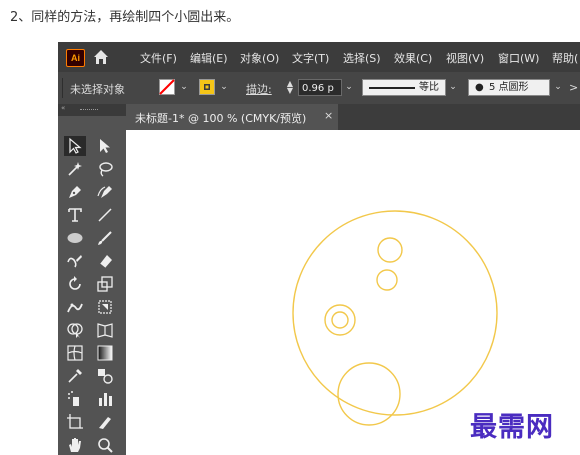 The image size is (580, 455). What do you see at coordinates (105, 169) in the screenshot?
I see `lasso-tool-icon` at bounding box center [105, 169].